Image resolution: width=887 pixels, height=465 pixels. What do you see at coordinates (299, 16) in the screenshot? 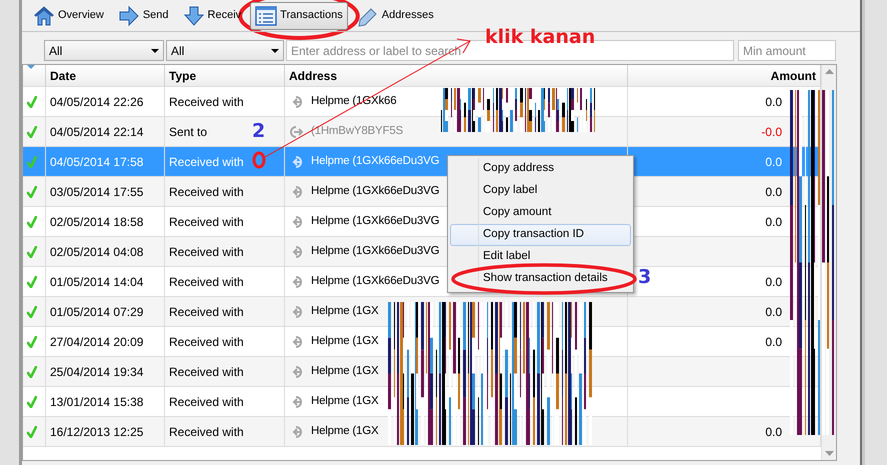
I see `toolbar-button: Transactions` at bounding box center [299, 16].